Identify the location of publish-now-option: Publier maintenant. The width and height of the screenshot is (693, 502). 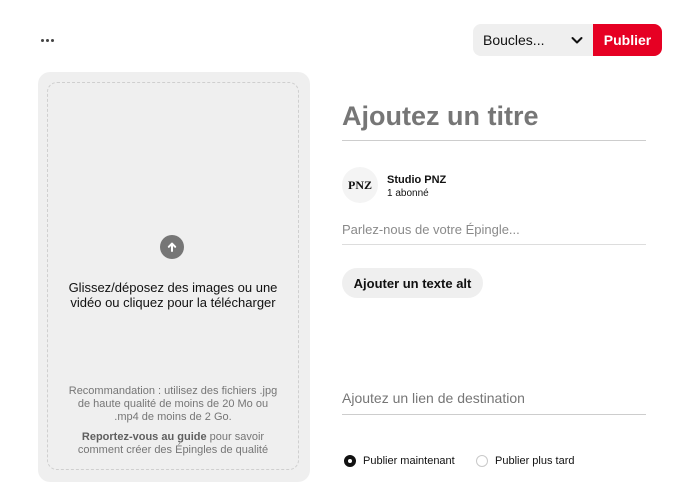
(399, 461).